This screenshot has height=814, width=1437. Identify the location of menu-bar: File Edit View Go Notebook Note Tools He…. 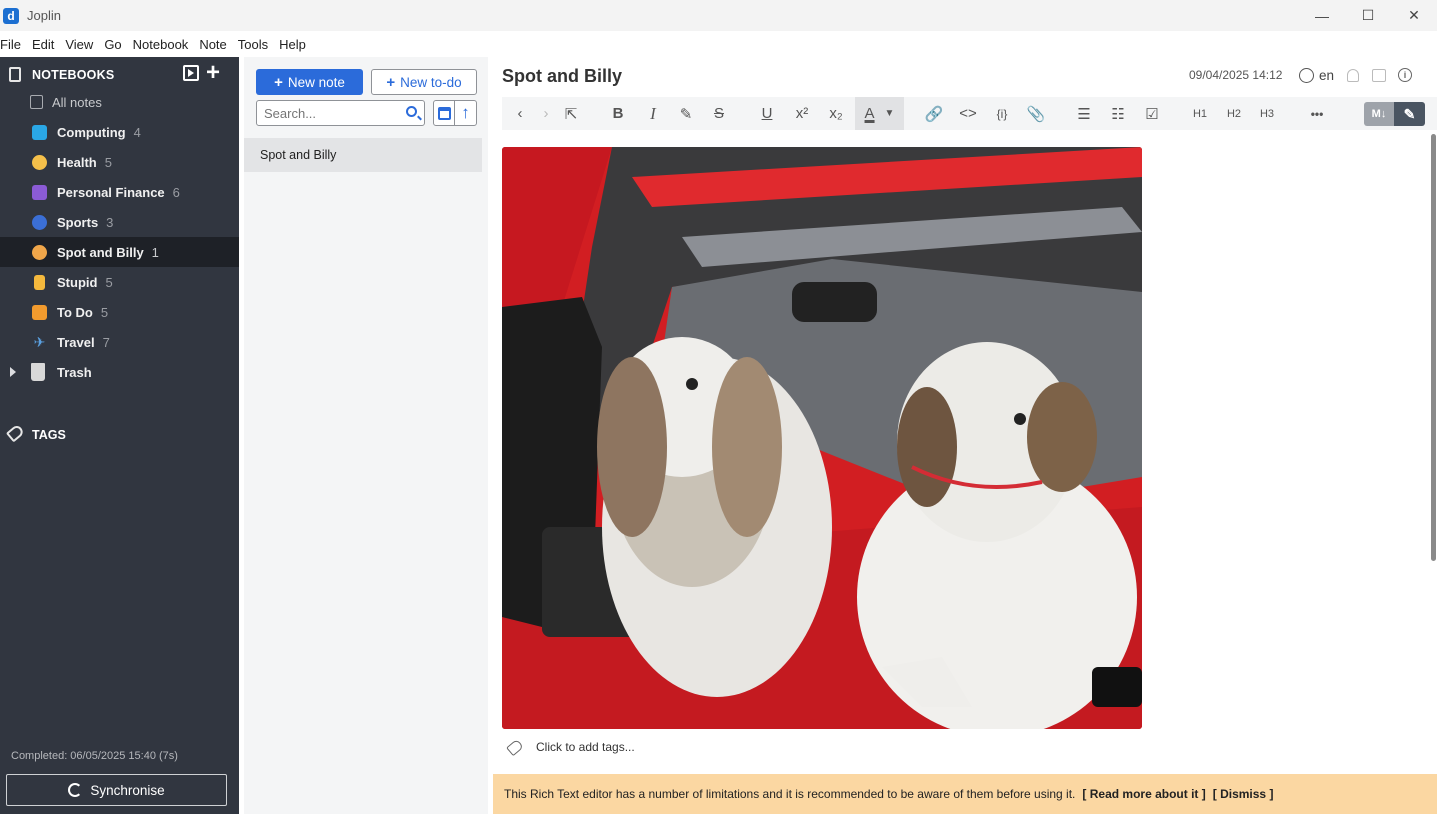
(718, 44).